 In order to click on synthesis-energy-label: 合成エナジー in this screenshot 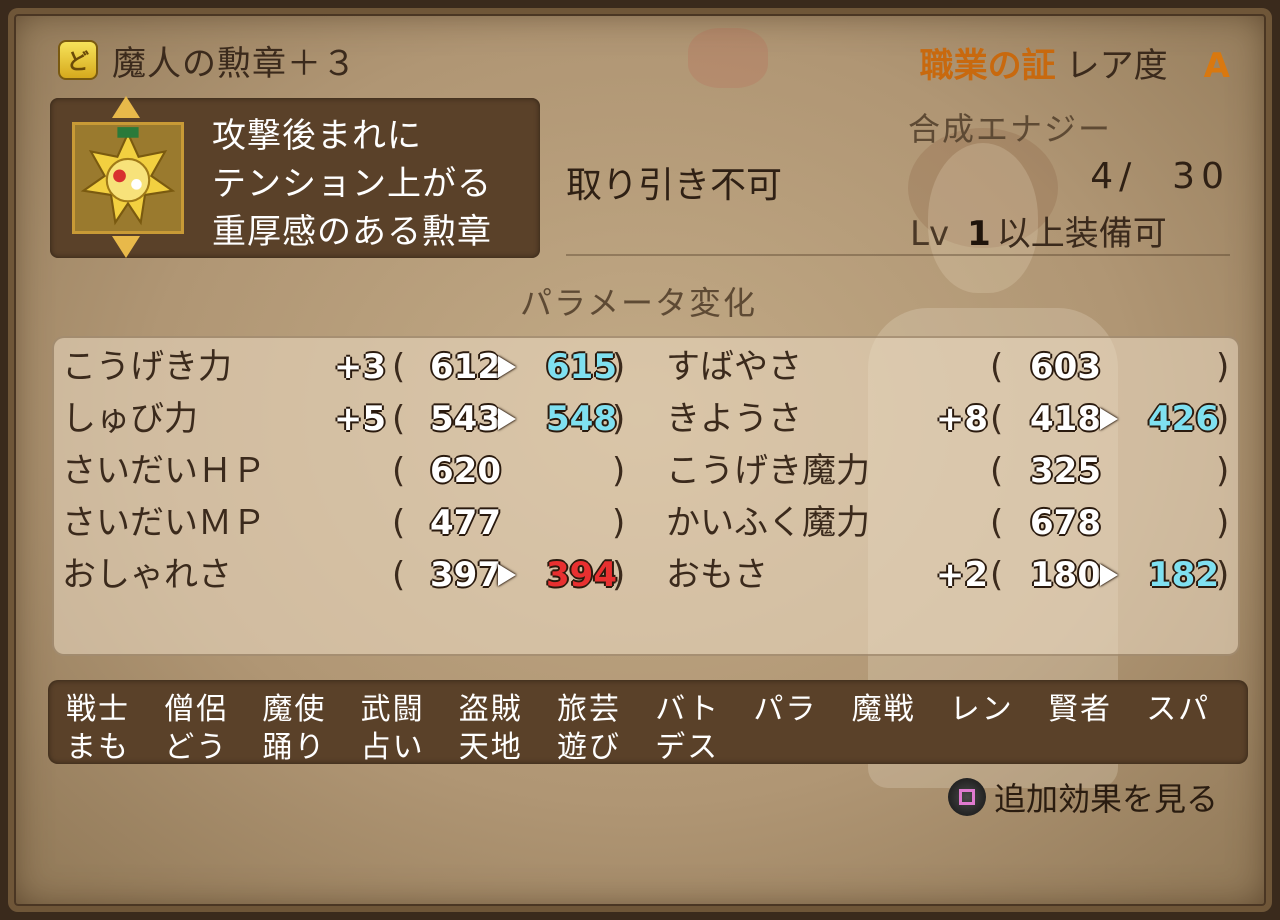, I will do `click(1010, 129)`.